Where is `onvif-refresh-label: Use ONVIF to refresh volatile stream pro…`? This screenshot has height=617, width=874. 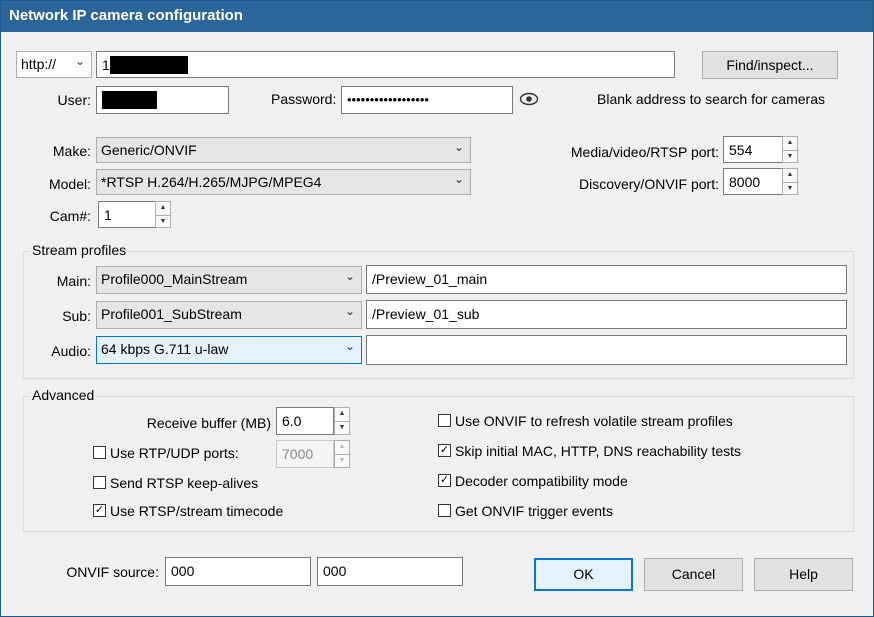
onvif-refresh-label: Use ONVIF to refresh volatile stream pro… is located at coordinates (594, 421).